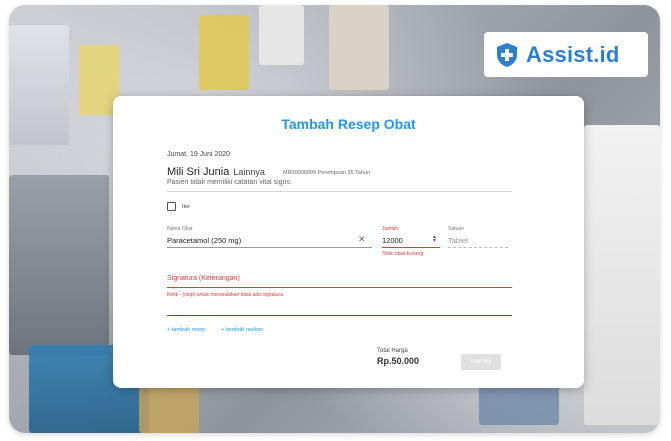  Describe the element at coordinates (362, 239) in the screenshot. I see `clear-icon: ✕` at that location.